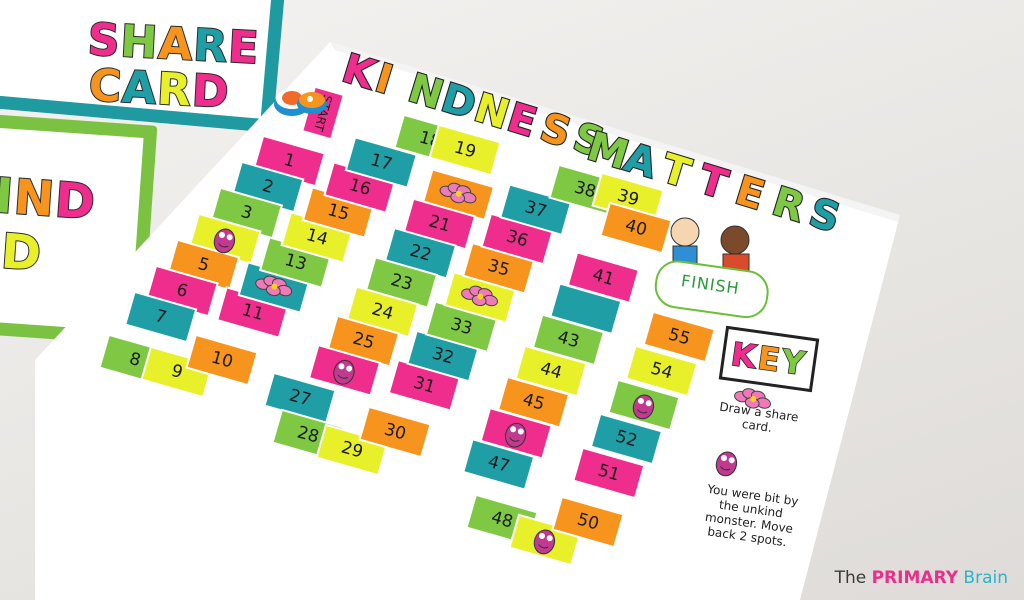  What do you see at coordinates (34, 198) in the screenshot?
I see `letter: N` at bounding box center [34, 198].